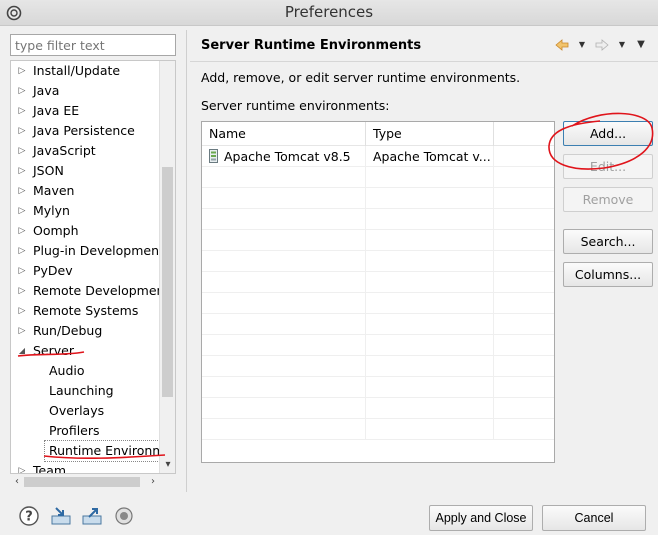 The height and width of the screenshot is (535, 658). Describe the element at coordinates (582, 45) in the screenshot. I see `back-dropdown-icon: ▼` at that location.